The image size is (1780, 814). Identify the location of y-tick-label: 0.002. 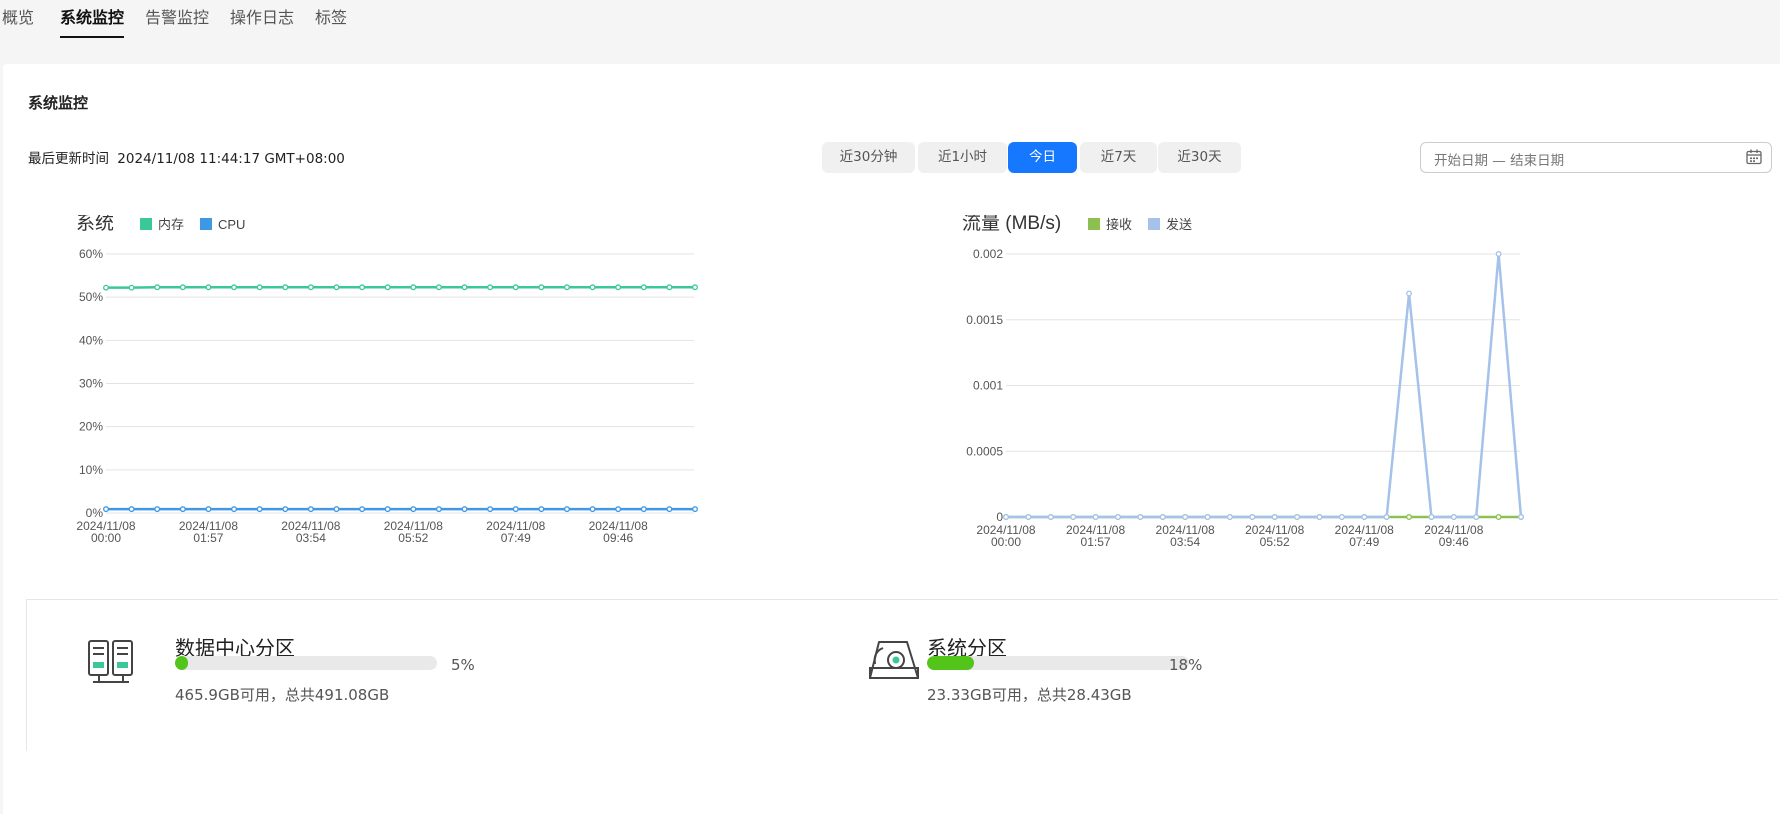
(988, 254).